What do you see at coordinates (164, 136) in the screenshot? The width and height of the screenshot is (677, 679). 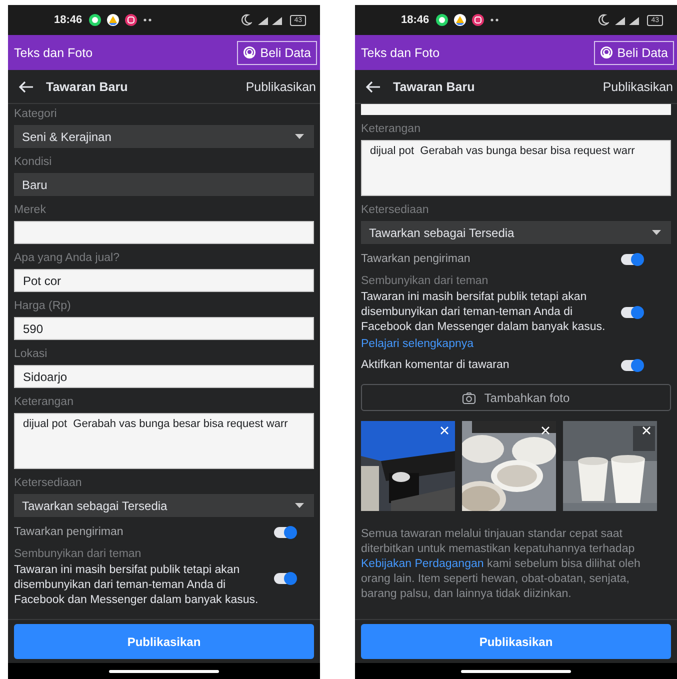 I see `dropdown-field: Seni & Kerajinan` at bounding box center [164, 136].